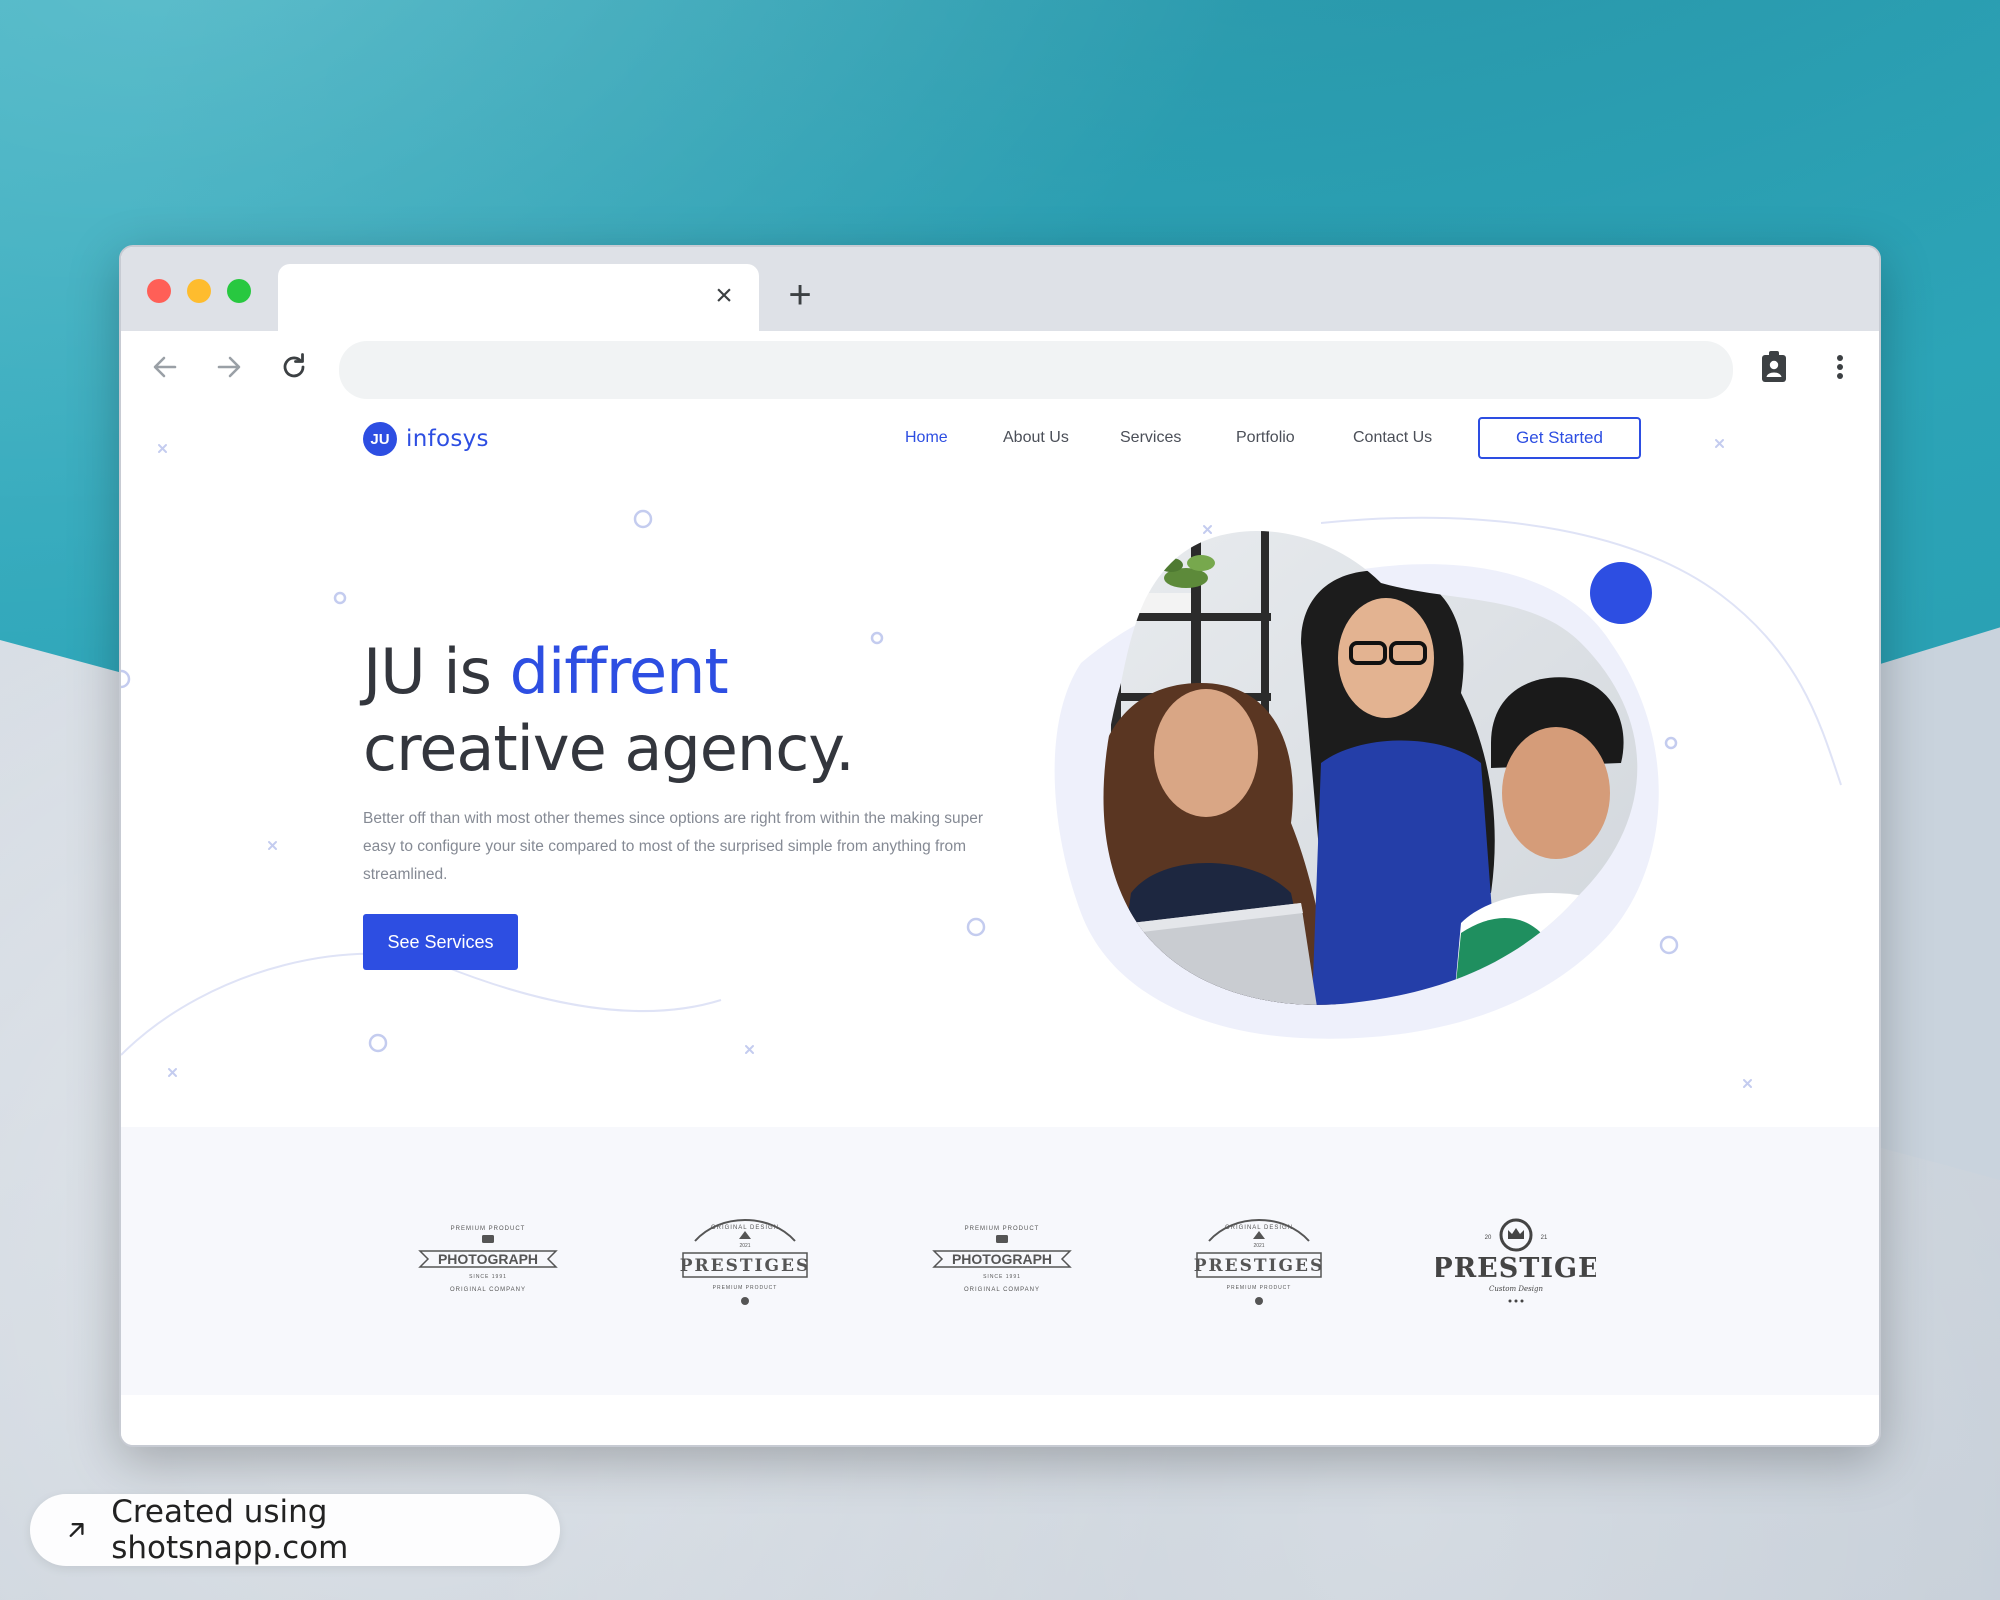  What do you see at coordinates (488, 1290) in the screenshot?
I see `brand-1-bottom: ORIGINAL COMPANY` at bounding box center [488, 1290].